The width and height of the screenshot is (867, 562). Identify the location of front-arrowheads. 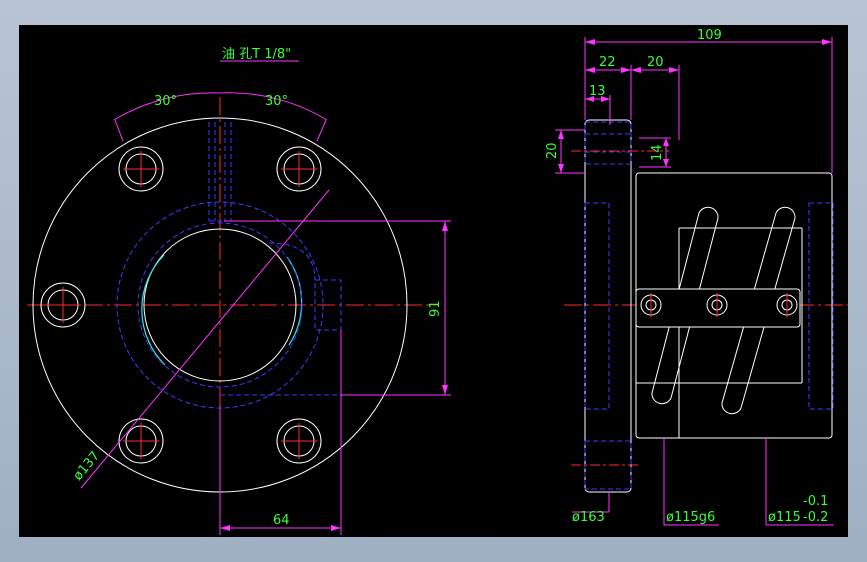
(334, 376).